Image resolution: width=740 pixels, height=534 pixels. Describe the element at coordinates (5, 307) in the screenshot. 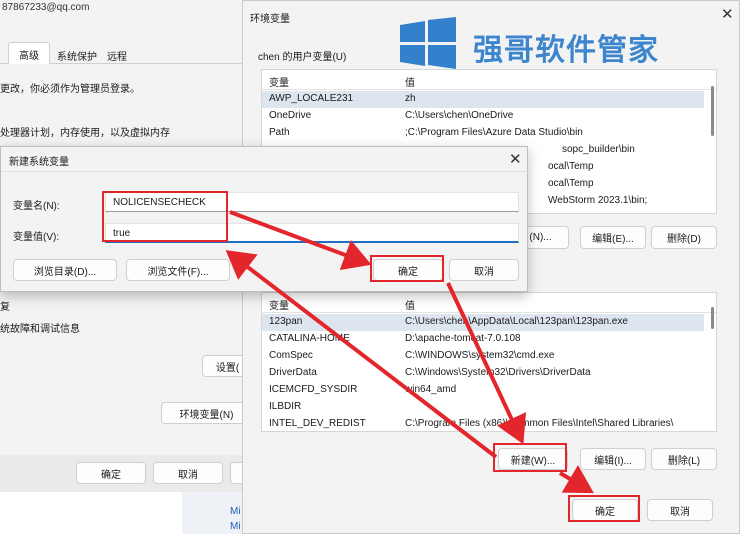

I see `startup-heading: 复` at that location.